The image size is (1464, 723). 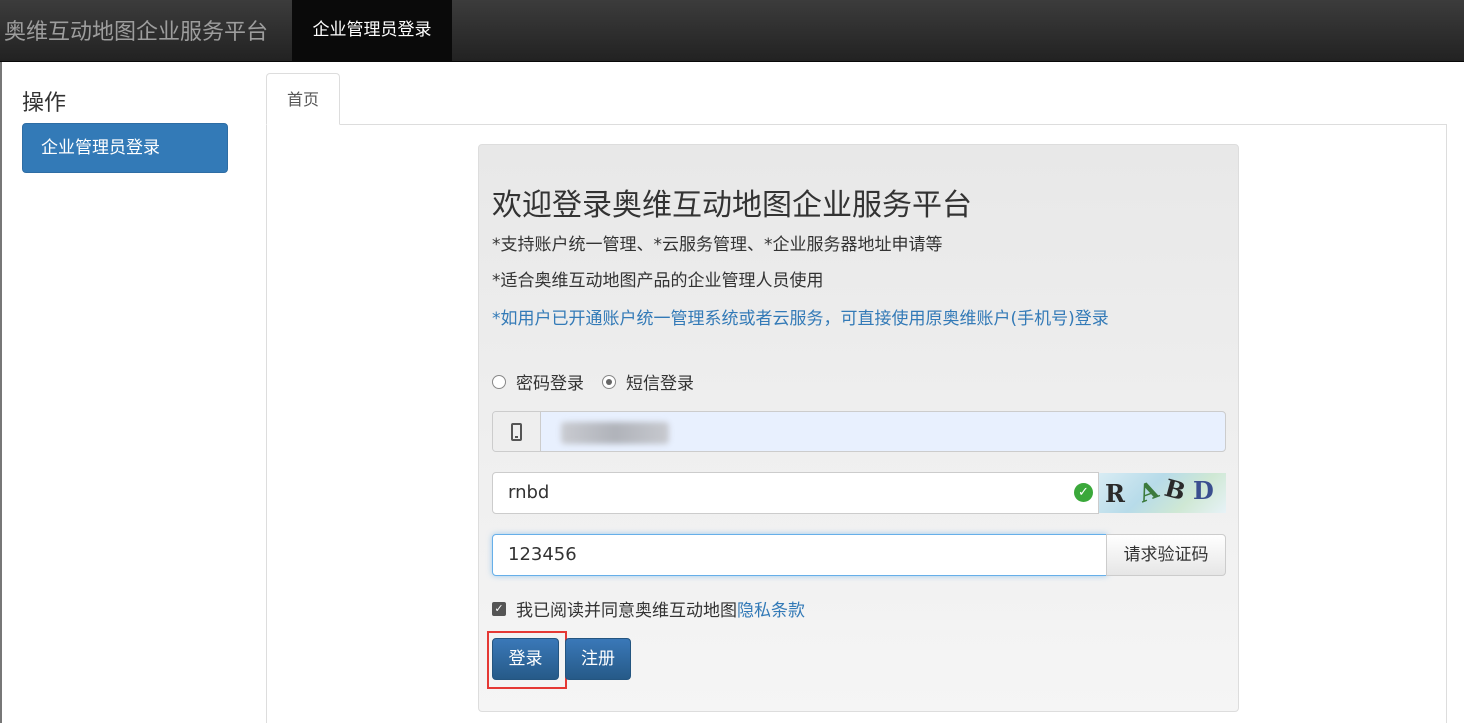 I want to click on privacy-link: 隐私条款, so click(x=771, y=608).